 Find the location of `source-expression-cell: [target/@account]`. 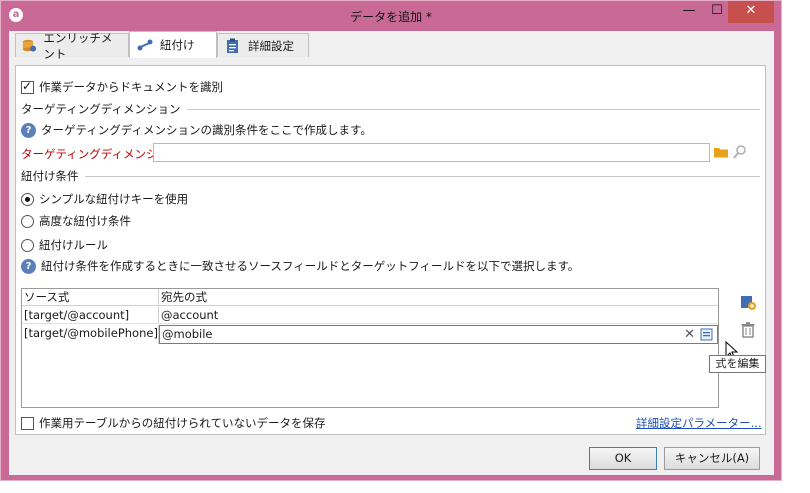

source-expression-cell: [target/@account] is located at coordinates (90, 315).